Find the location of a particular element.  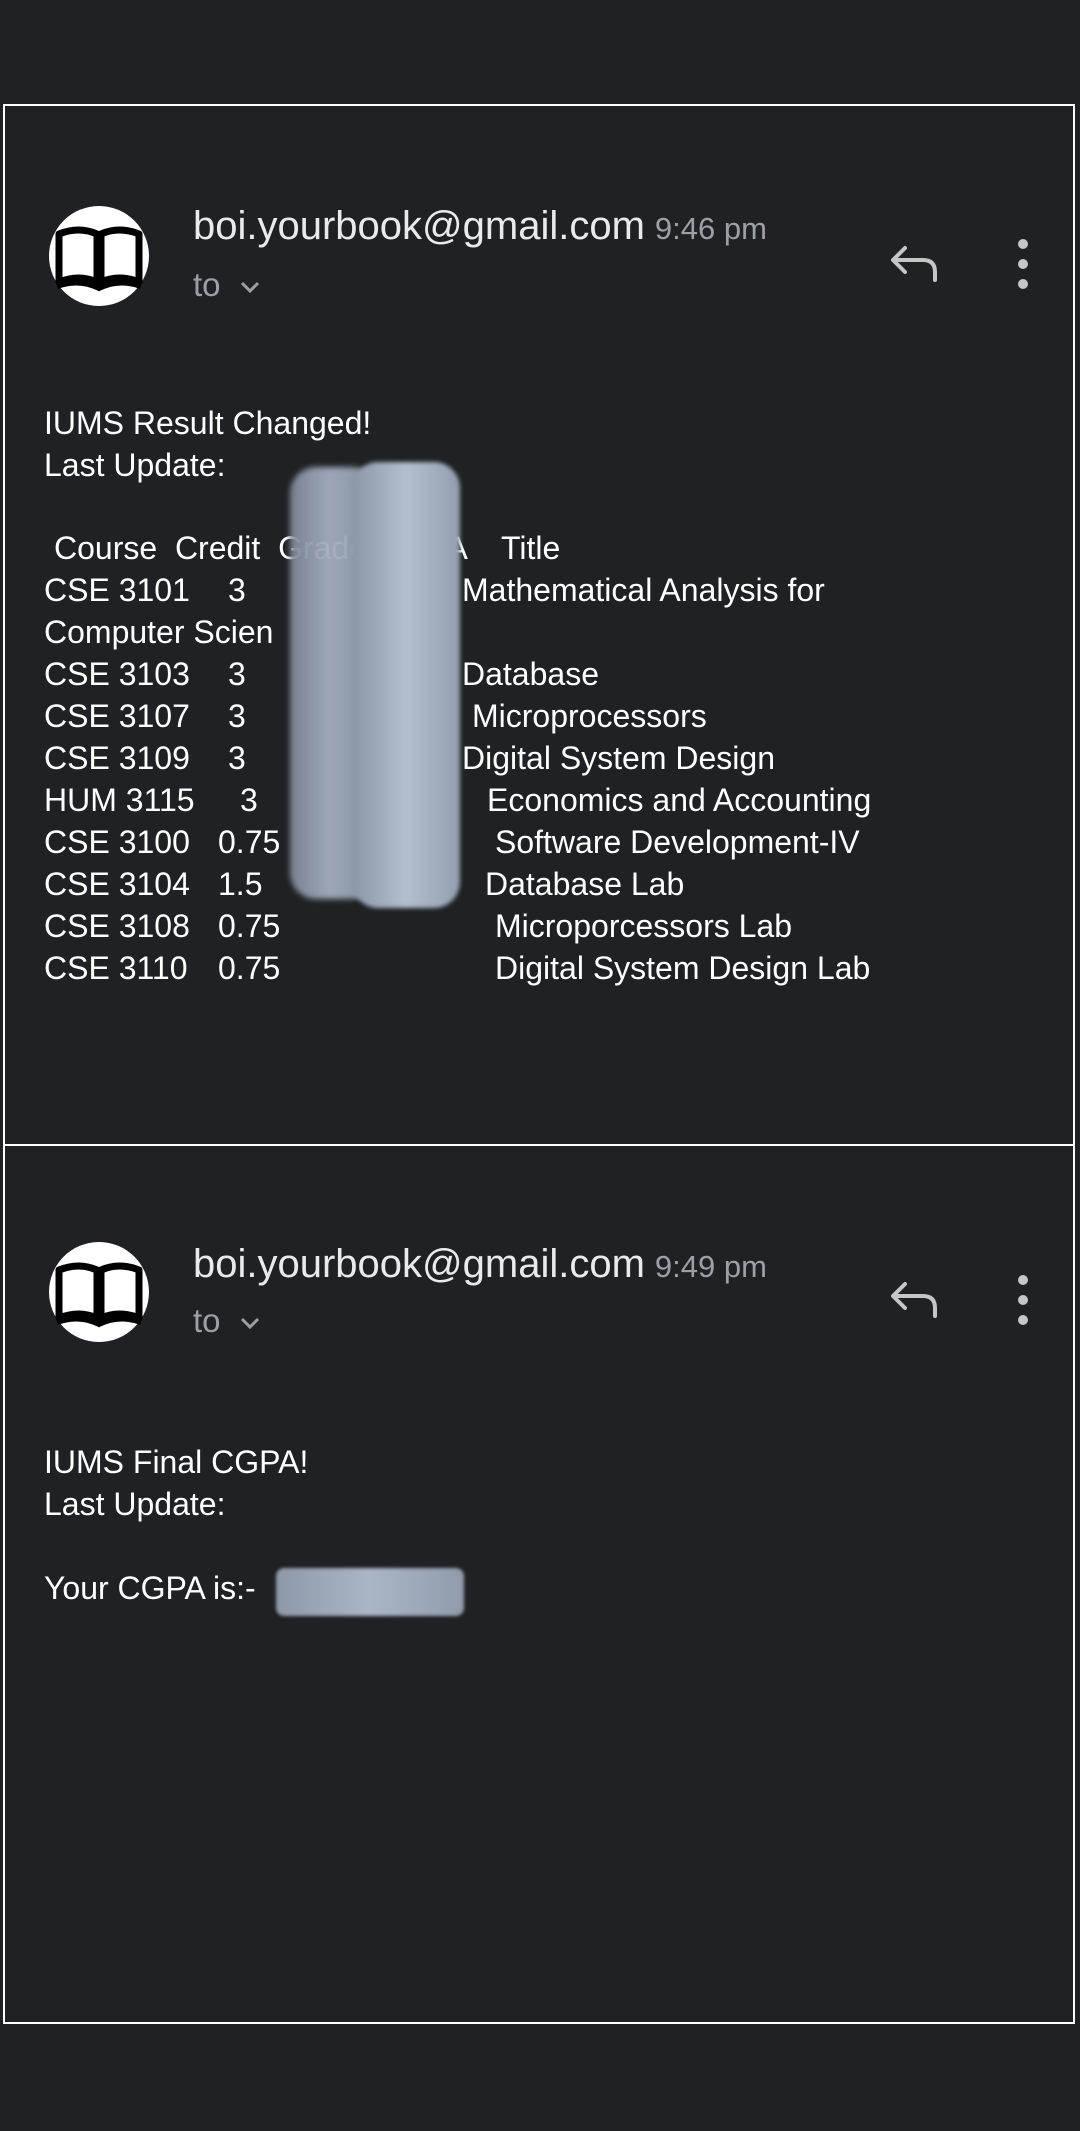

row-title: Microprocessors is located at coordinates (589, 716).